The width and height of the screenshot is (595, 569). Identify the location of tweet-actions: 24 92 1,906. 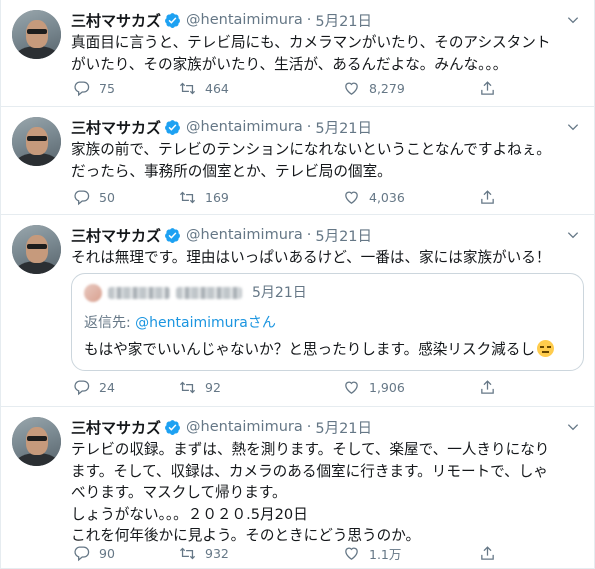
(291, 387).